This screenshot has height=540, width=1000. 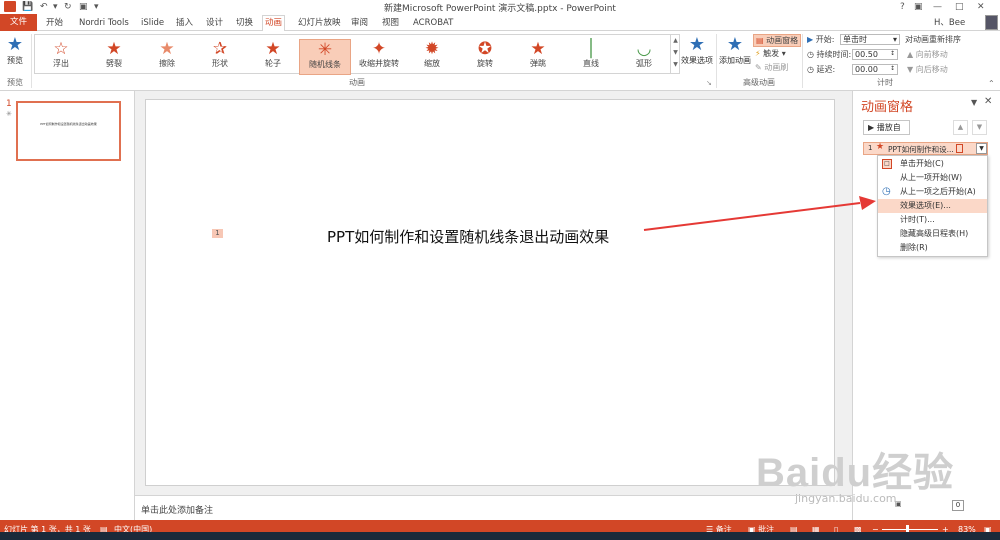 I want to click on watermark-url: jingyan.baidu.com, so click(x=846, y=498).